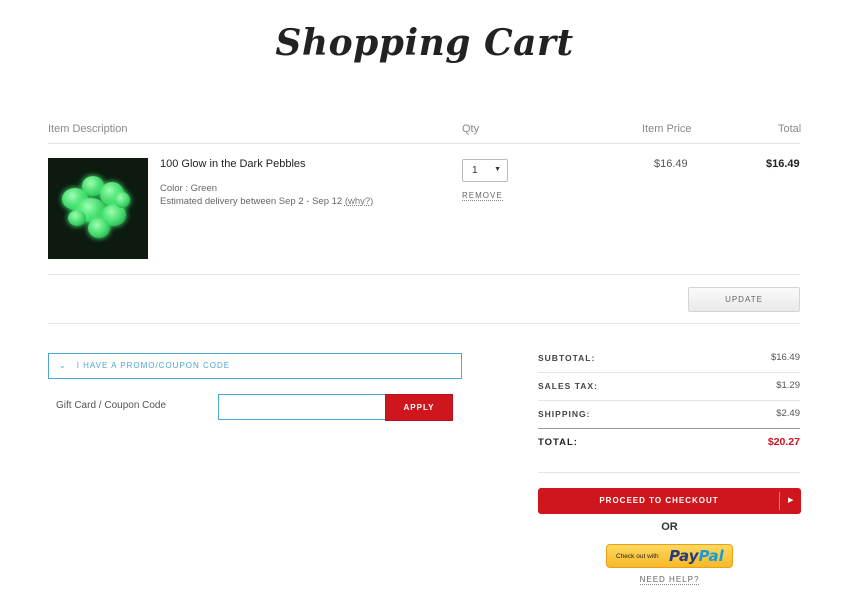  I want to click on header-total: Total, so click(790, 129).